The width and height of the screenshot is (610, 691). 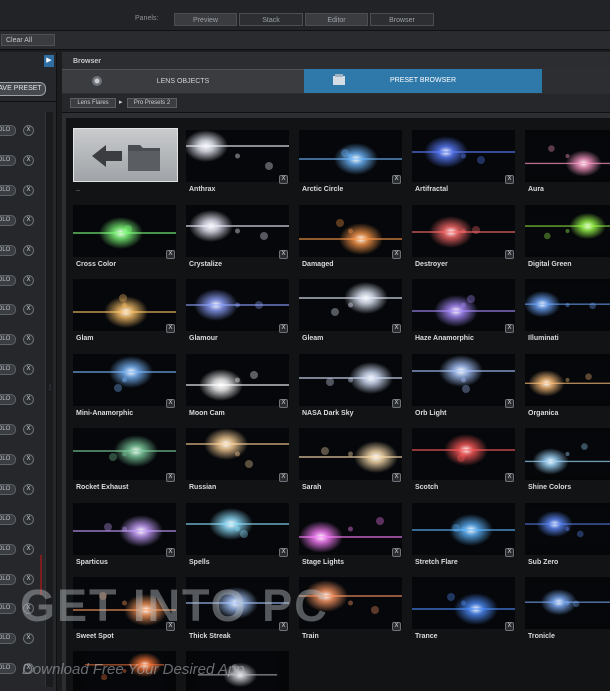 What do you see at coordinates (183, 81) in the screenshot?
I see `tab-lens-objects: LENS OBJECTS` at bounding box center [183, 81].